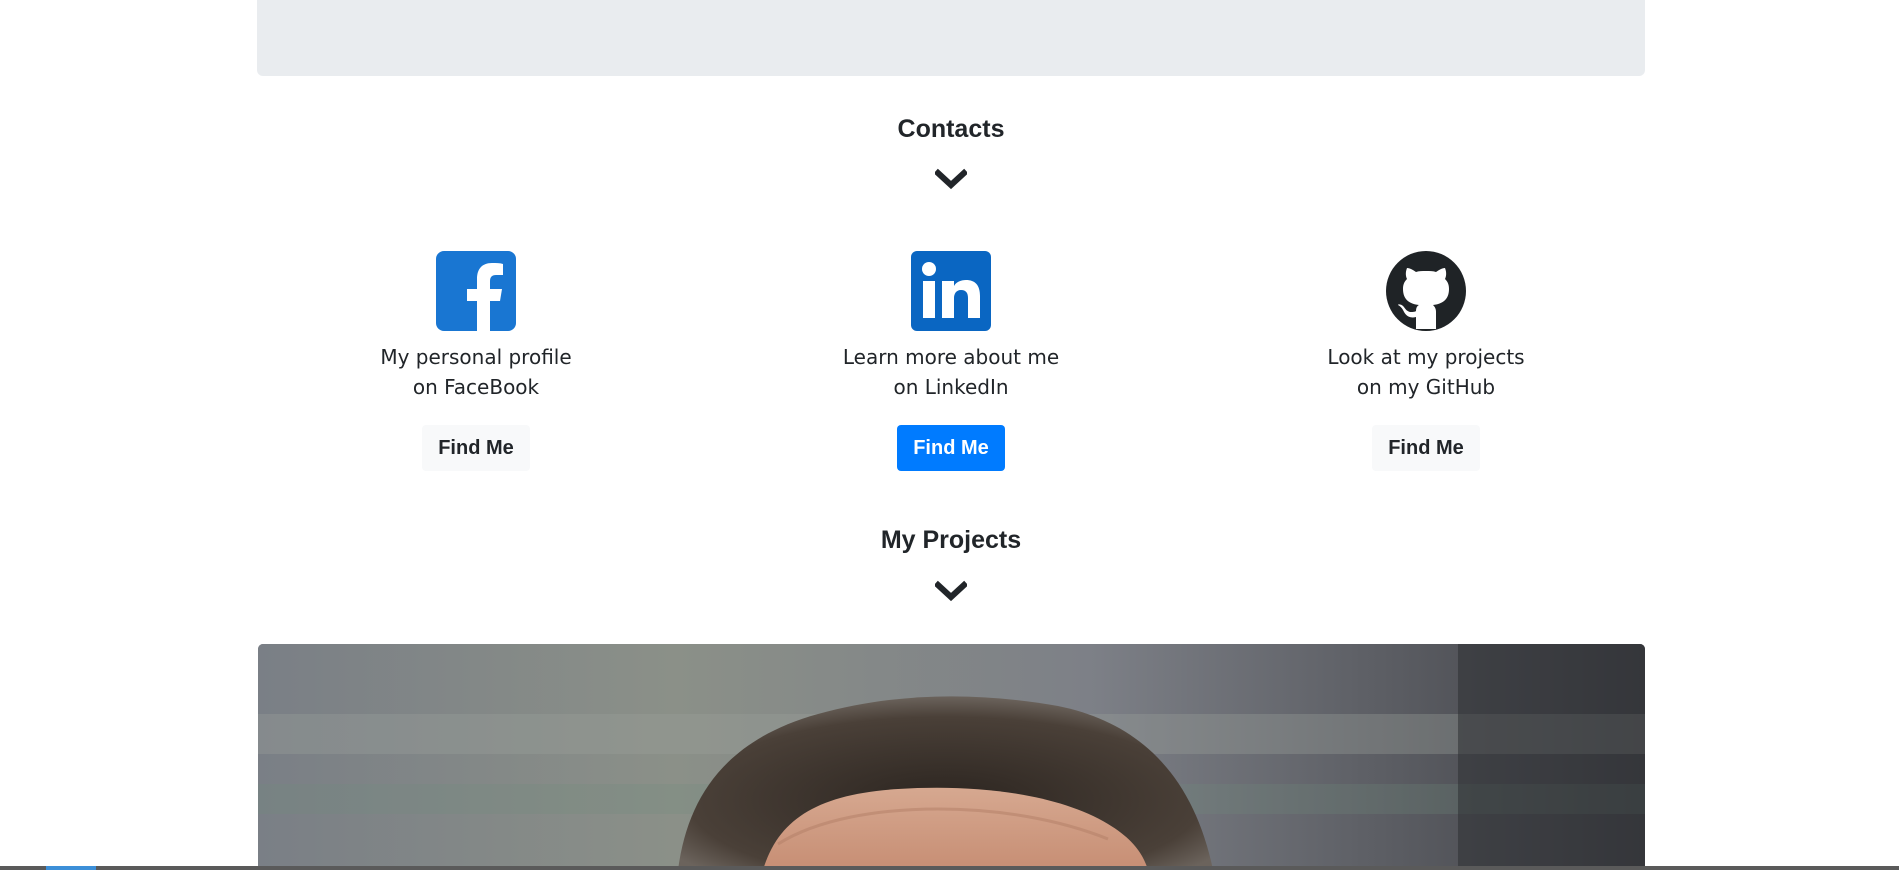 The image size is (1899, 870). Describe the element at coordinates (951, 372) in the screenshot. I see `contact-description: Learn more about me on LinkedIn` at that location.